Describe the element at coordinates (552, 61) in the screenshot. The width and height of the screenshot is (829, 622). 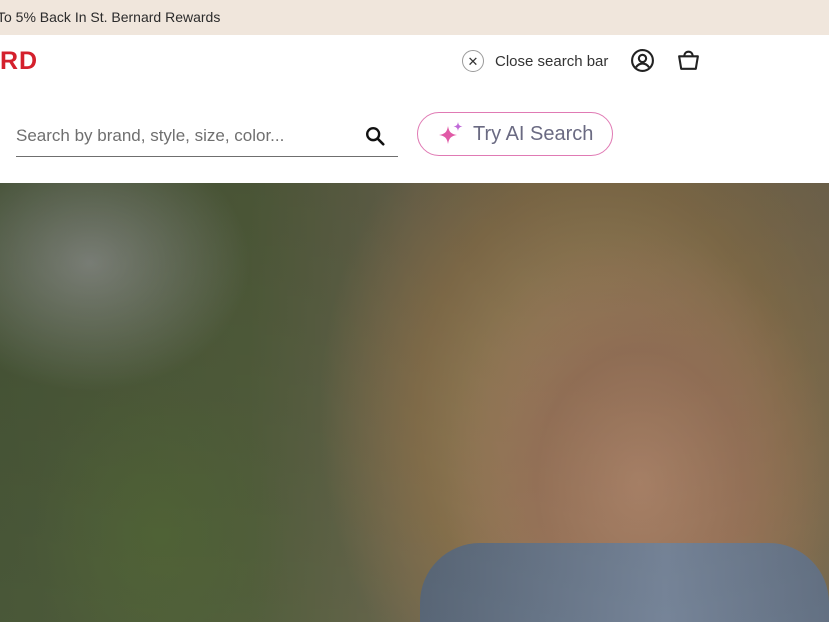
I see `close-search-label: Close search bar` at that location.